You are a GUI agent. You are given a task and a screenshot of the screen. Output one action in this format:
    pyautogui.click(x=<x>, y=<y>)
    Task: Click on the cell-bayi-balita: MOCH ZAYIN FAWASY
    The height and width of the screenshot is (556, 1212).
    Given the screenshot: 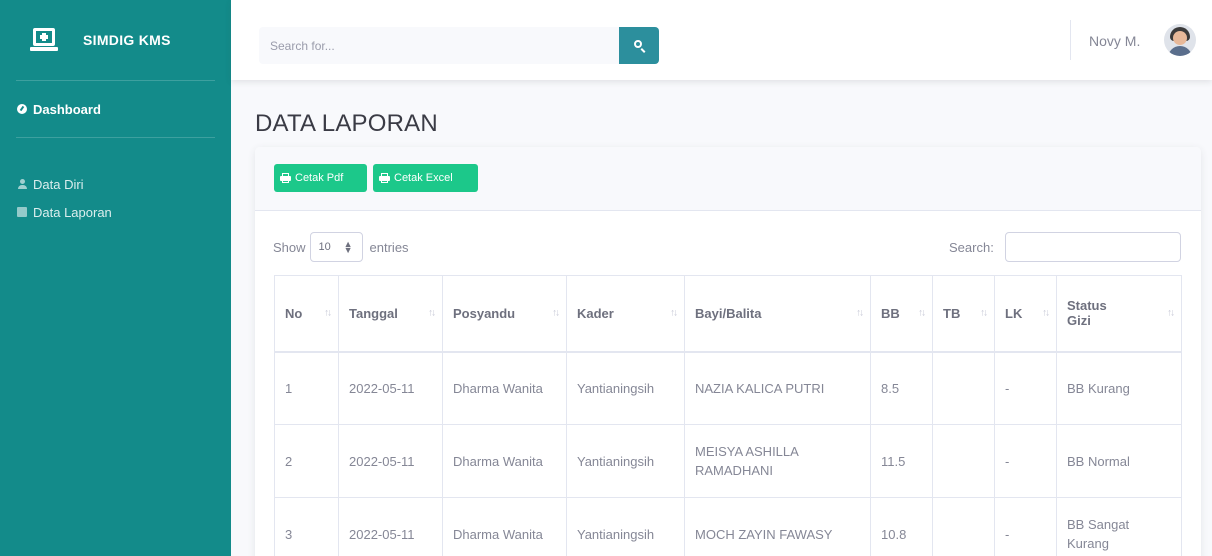 What is the action you would take?
    pyautogui.click(x=777, y=526)
    